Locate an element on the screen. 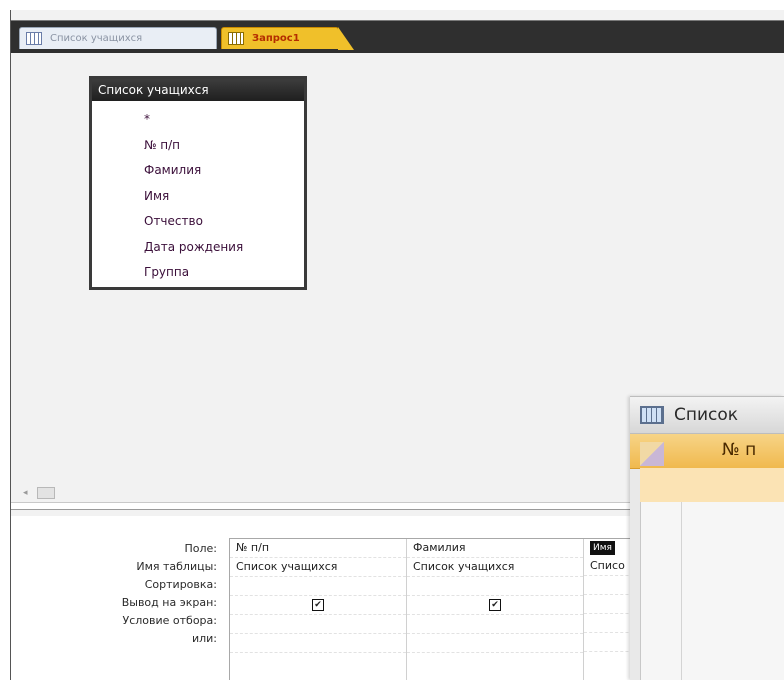 This screenshot has height=680, width=784. field-item-patronymic: Отчество is located at coordinates (224, 222).